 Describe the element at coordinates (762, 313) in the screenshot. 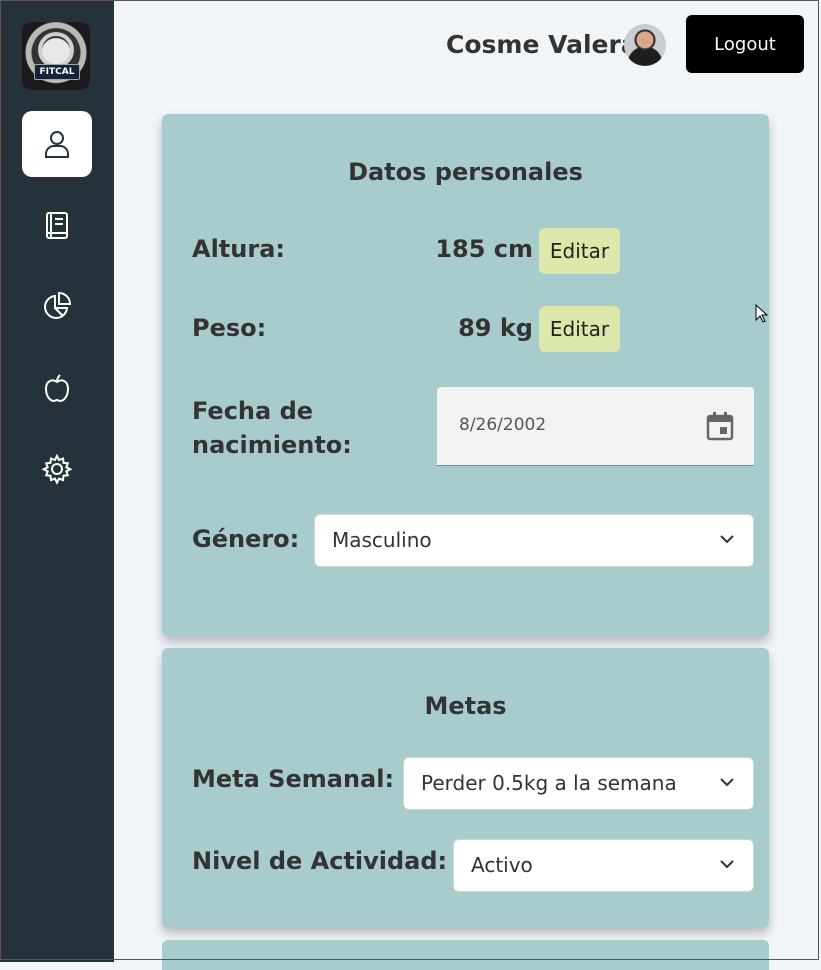

I see `mouse-cursor-icon` at that location.